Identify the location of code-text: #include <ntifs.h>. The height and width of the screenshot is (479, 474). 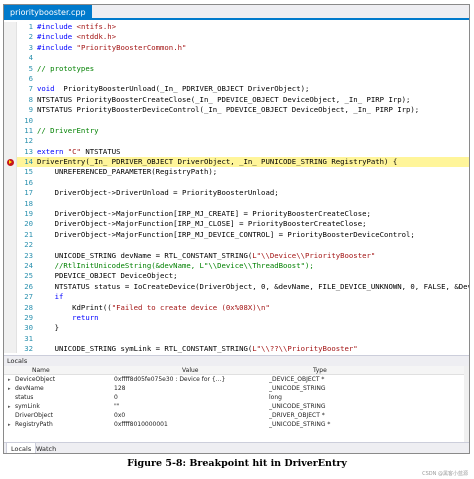
(76, 27).